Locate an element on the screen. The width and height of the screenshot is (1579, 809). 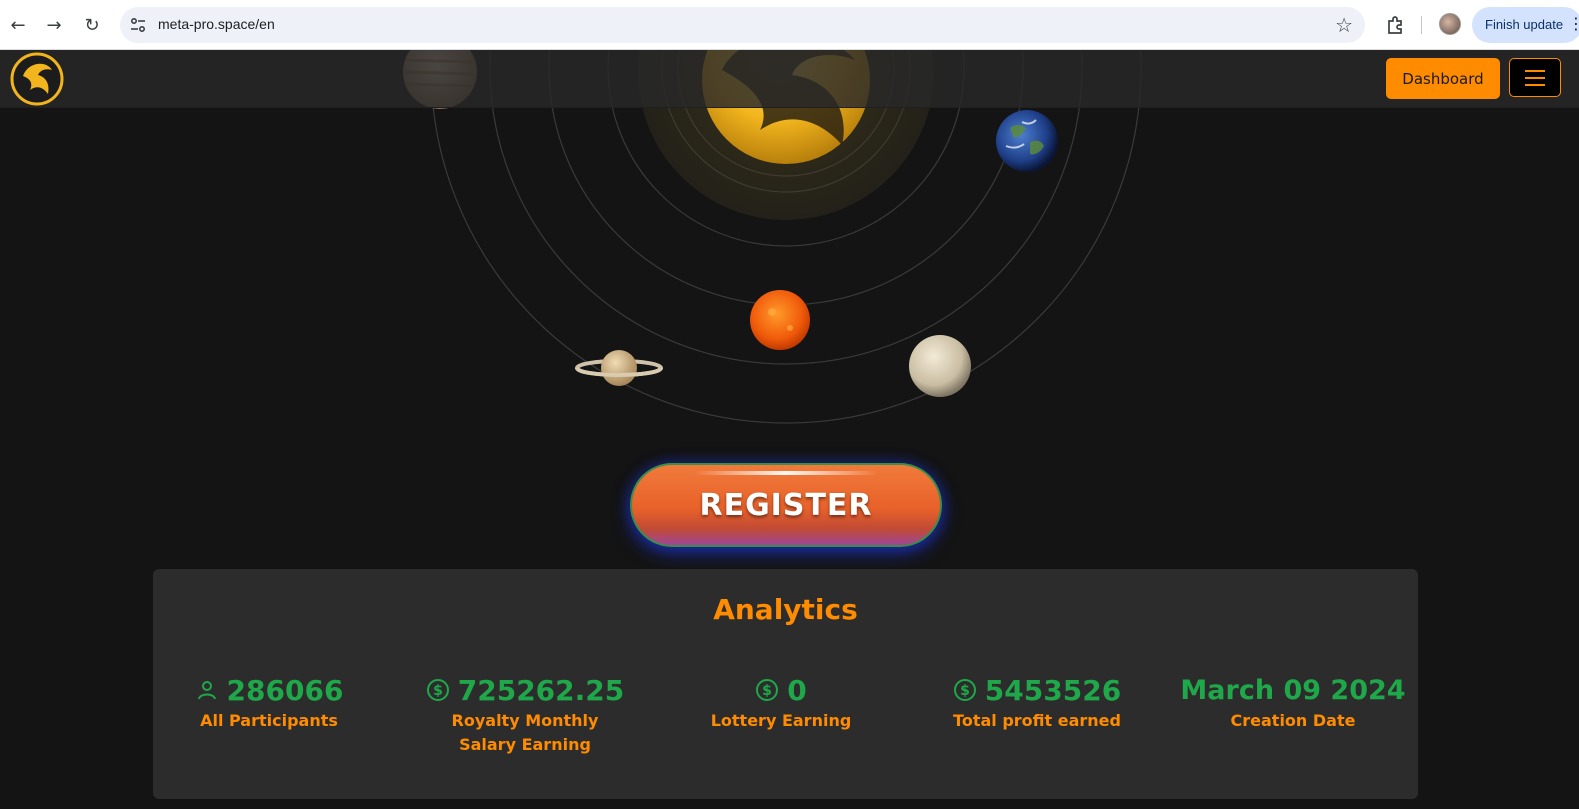
stat-label: Lottery Earning is located at coordinates (781, 720).